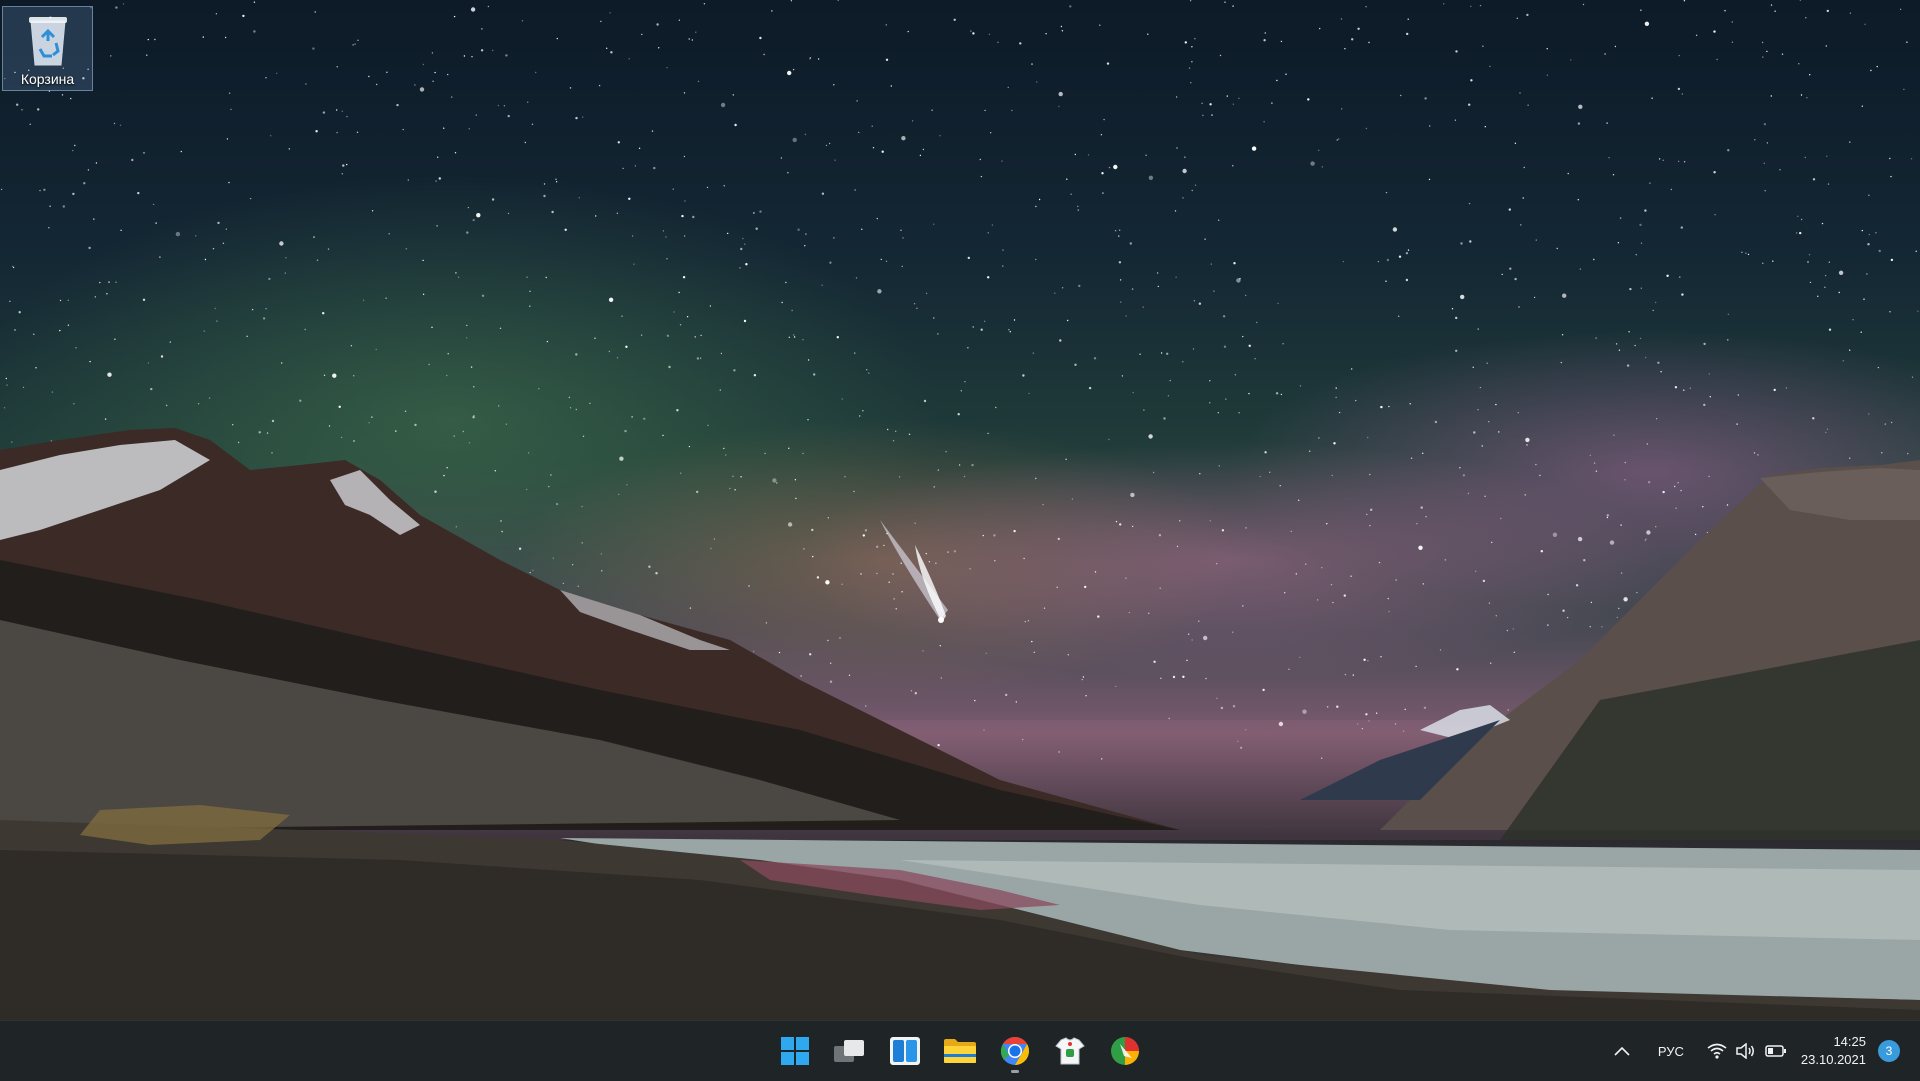 This screenshot has width=1920, height=1081. What do you see at coordinates (1833, 1051) in the screenshot?
I see `clock-button: 14:25 23.10.2021` at bounding box center [1833, 1051].